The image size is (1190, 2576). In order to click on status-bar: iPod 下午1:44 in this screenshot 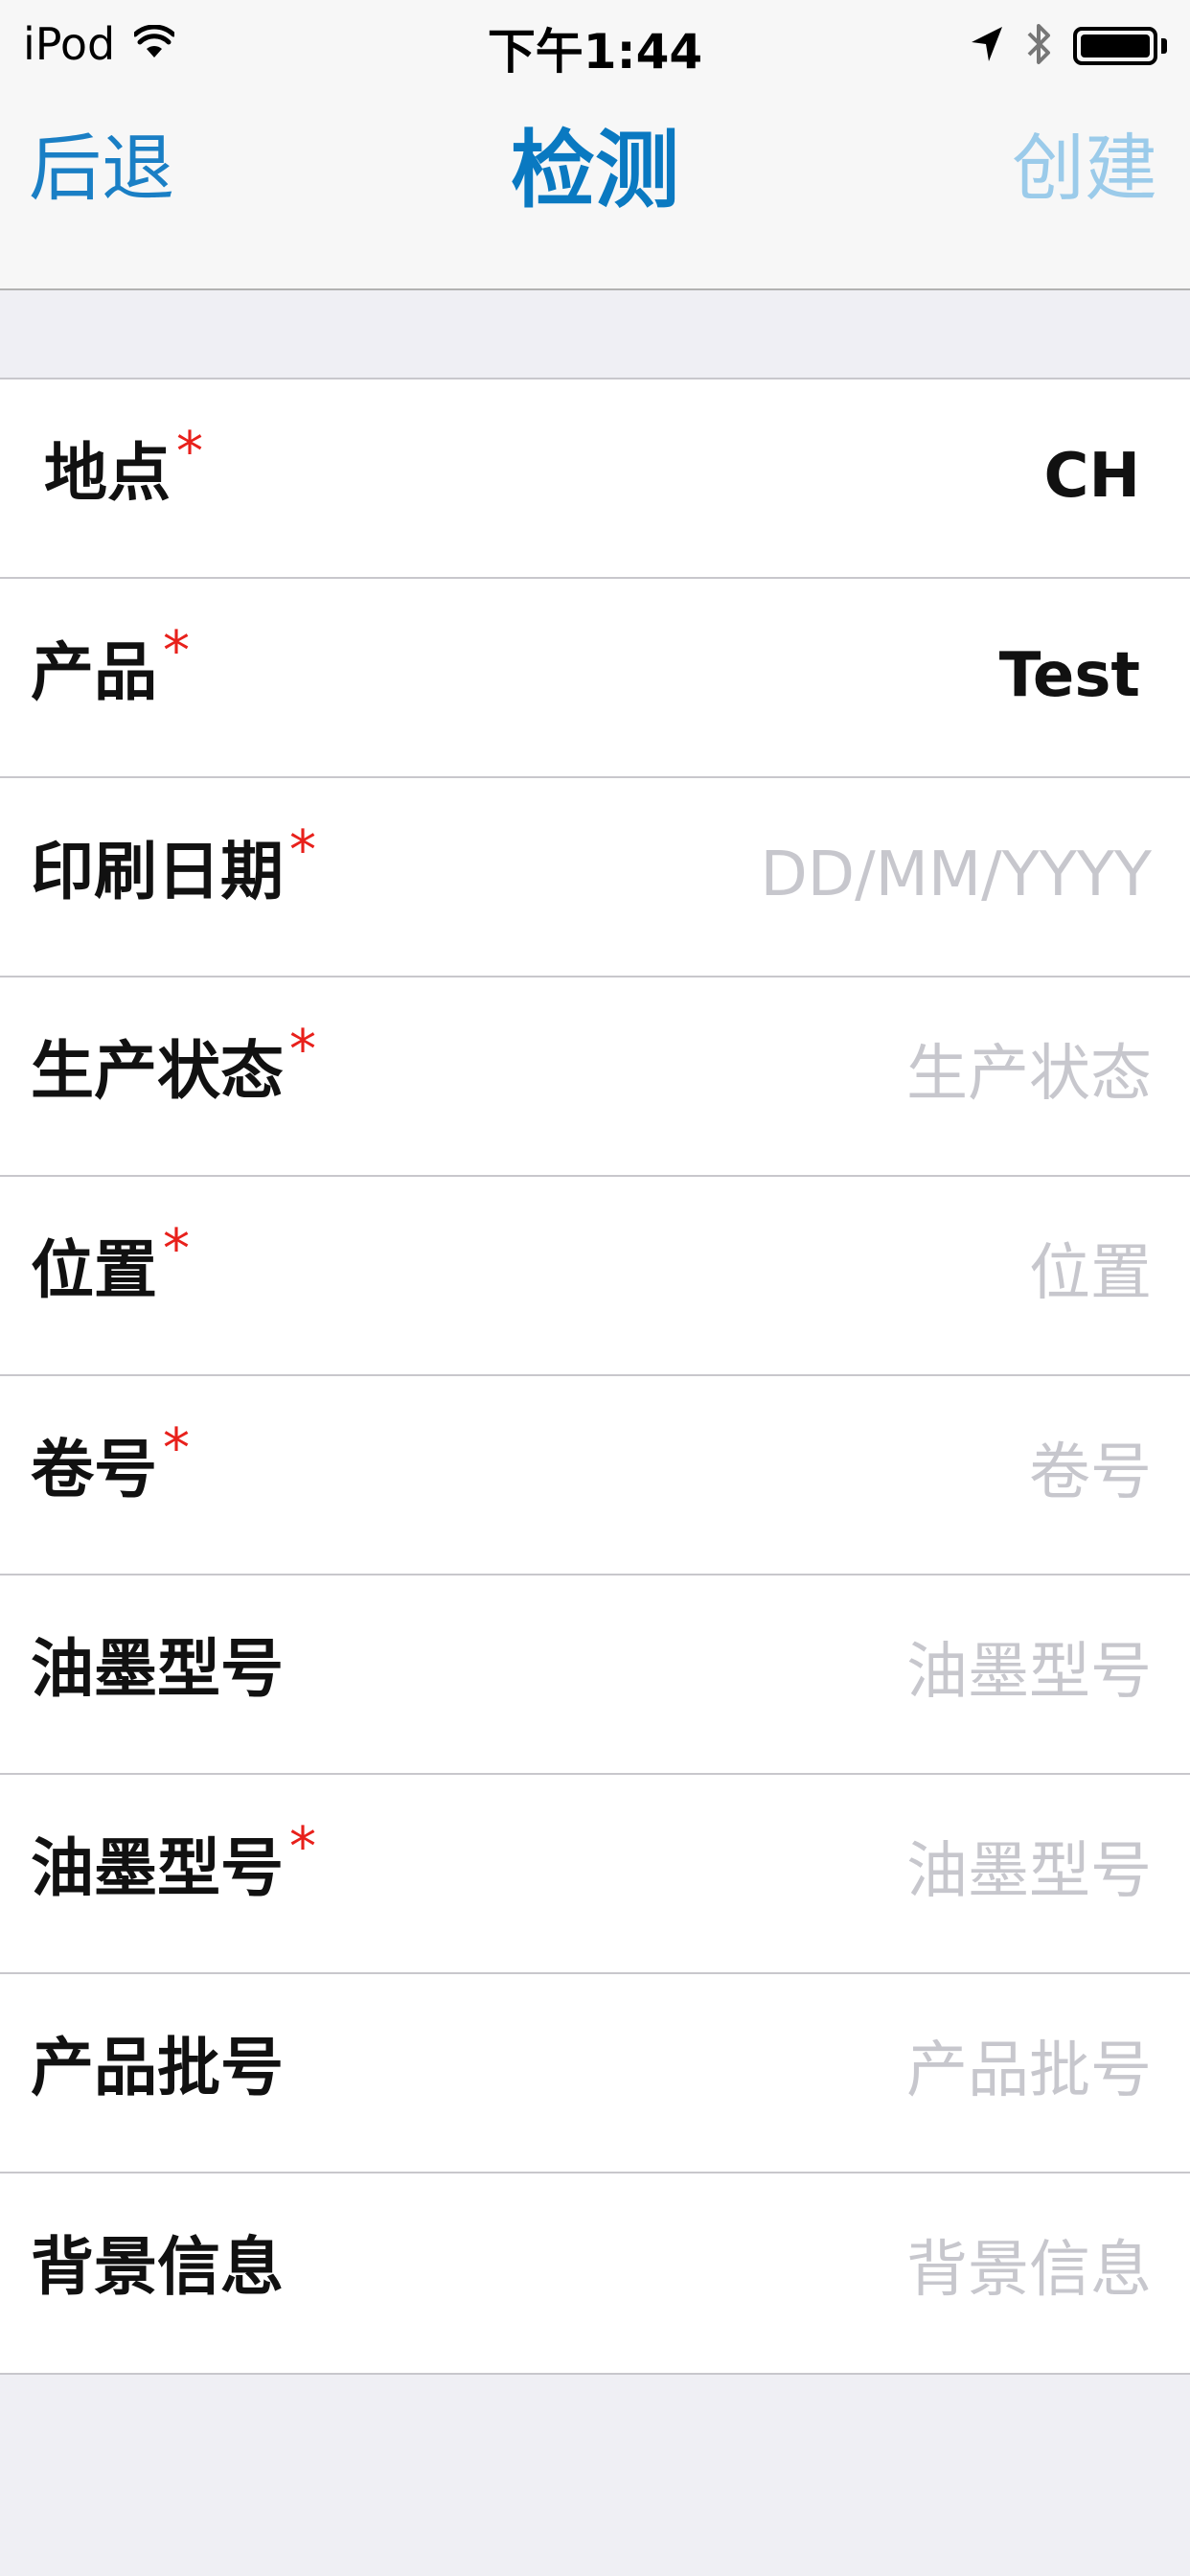, I will do `click(595, 43)`.